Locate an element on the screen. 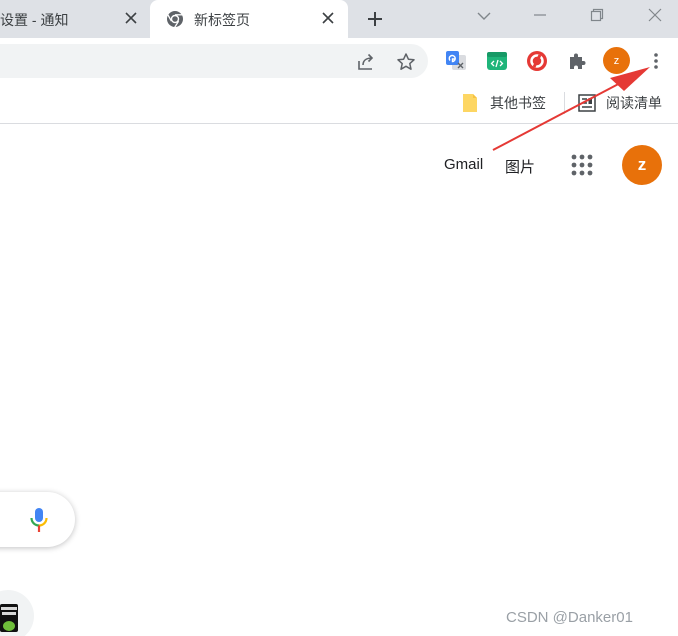 The height and width of the screenshot is (636, 678). puzzle-icon is located at coordinates (578, 61).